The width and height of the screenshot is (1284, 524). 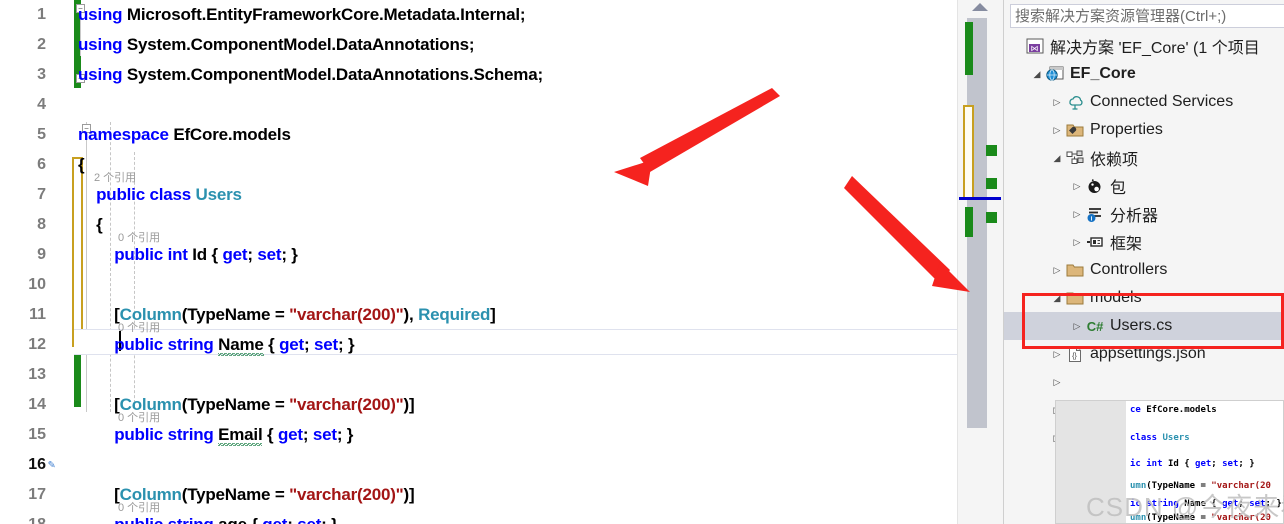 I want to click on solution-explorer-row: ▷, so click(x=1144, y=382).